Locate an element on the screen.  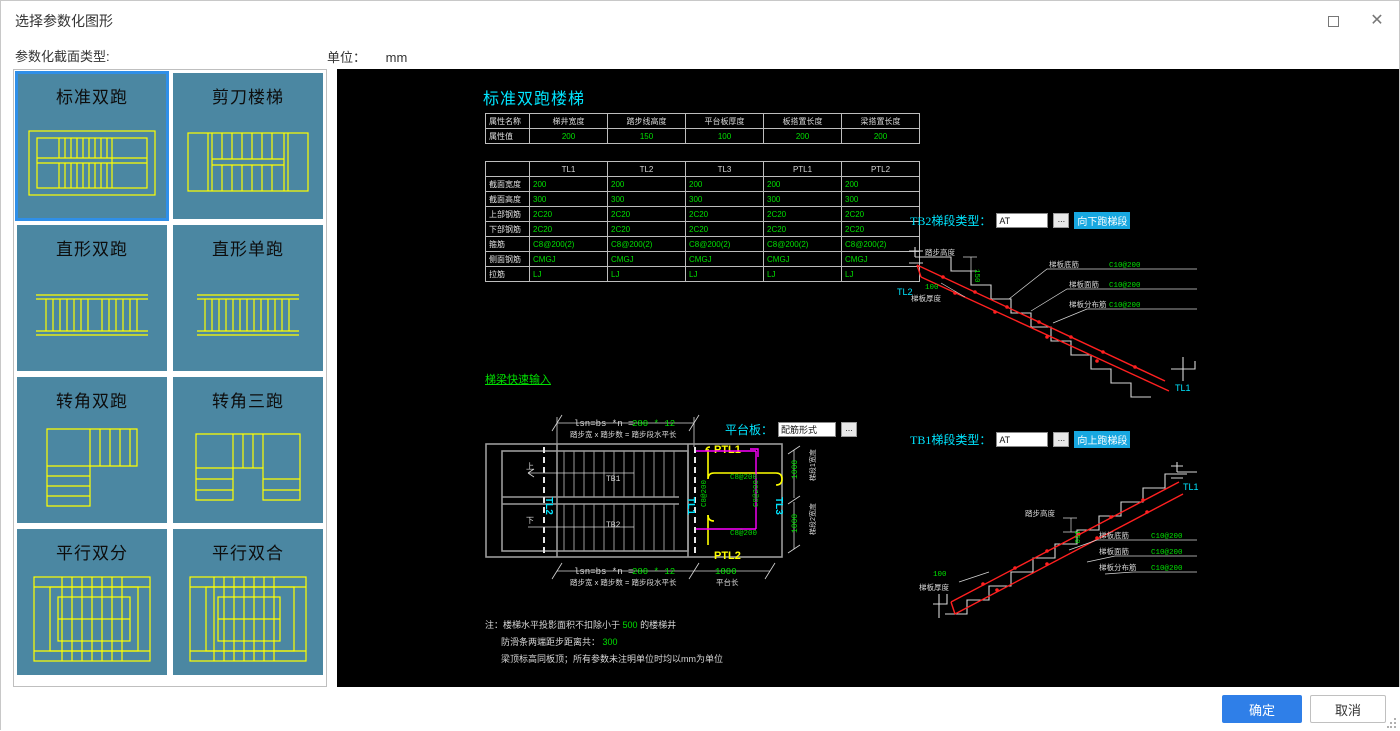
parallel-split-icon is located at coordinates (92, 619).